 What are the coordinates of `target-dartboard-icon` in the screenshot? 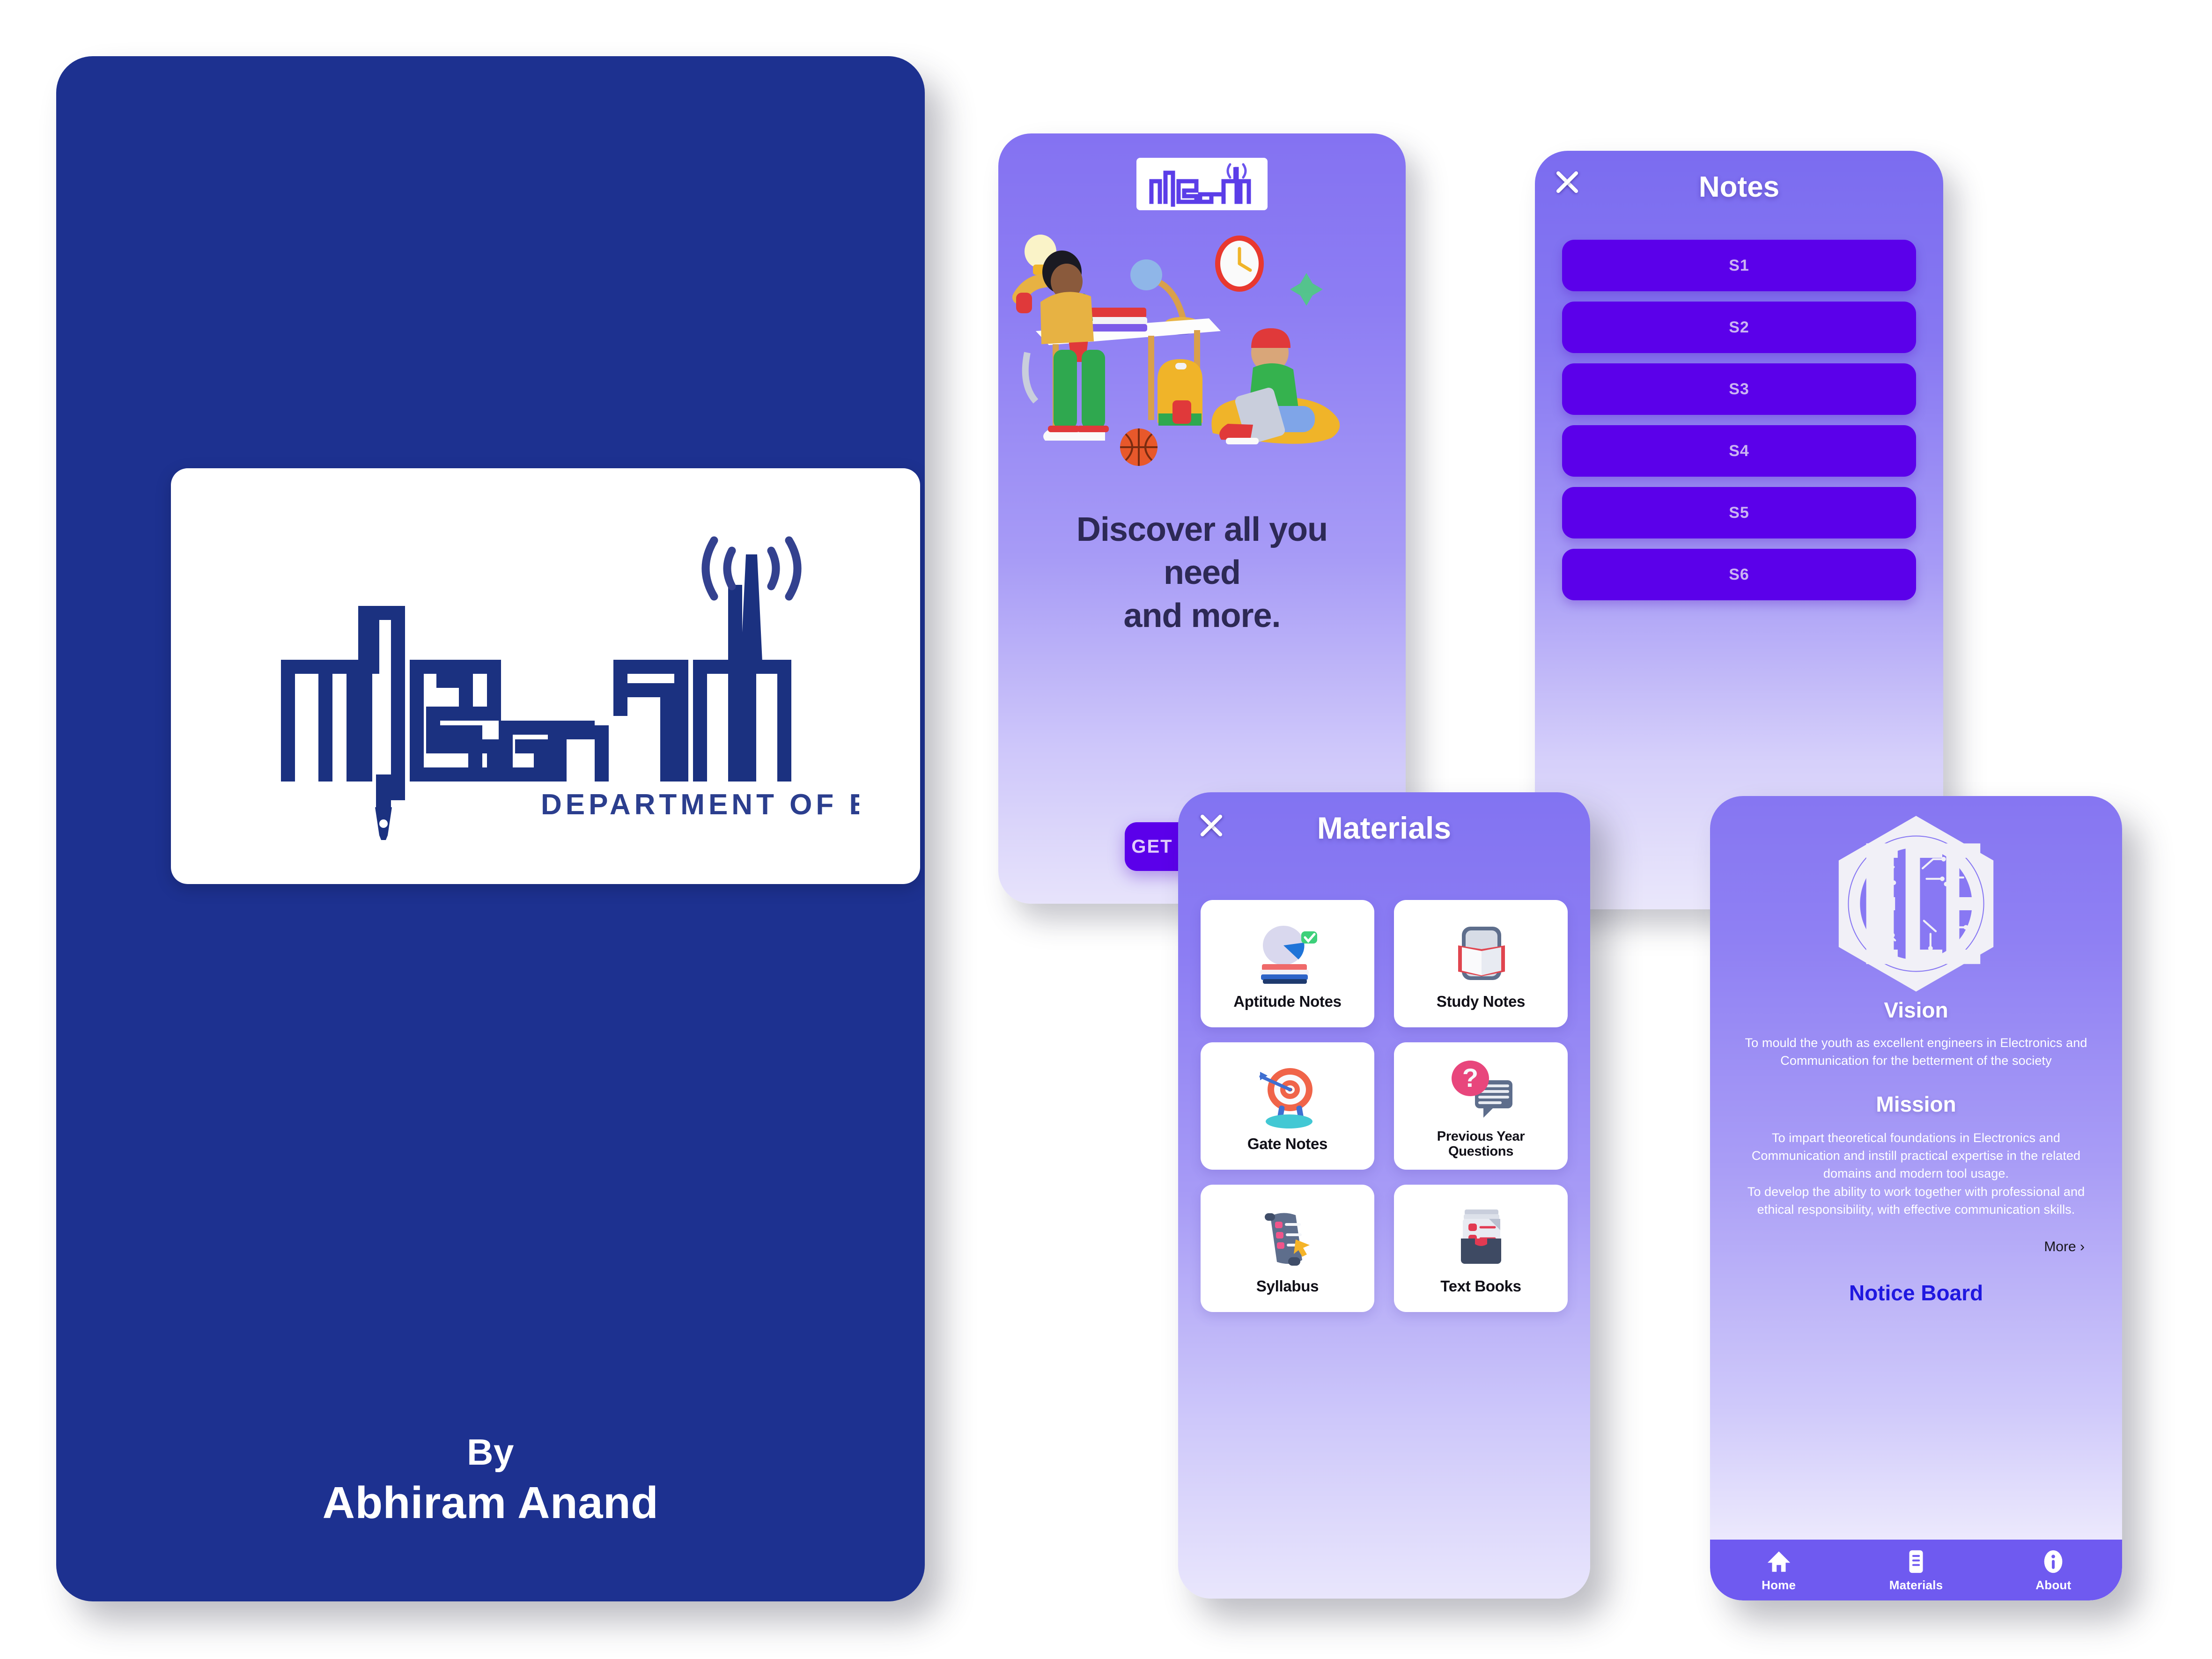 It's located at (1288, 1095).